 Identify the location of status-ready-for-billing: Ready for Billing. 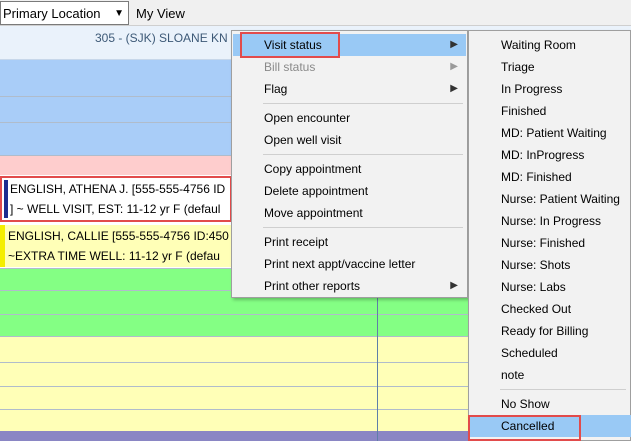
(550, 331).